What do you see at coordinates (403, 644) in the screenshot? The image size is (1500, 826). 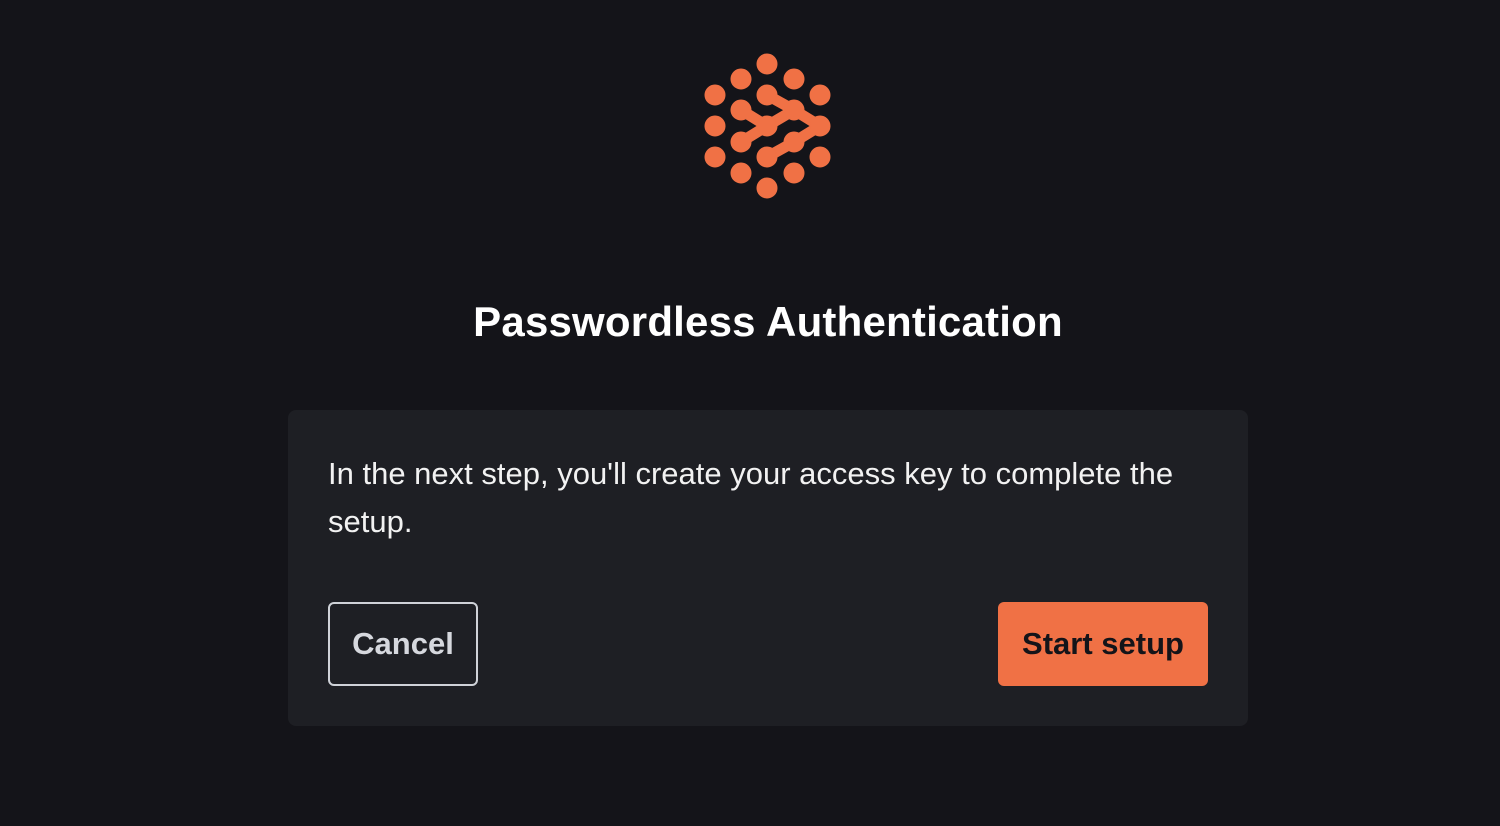 I see `cancel-button: Cancel` at bounding box center [403, 644].